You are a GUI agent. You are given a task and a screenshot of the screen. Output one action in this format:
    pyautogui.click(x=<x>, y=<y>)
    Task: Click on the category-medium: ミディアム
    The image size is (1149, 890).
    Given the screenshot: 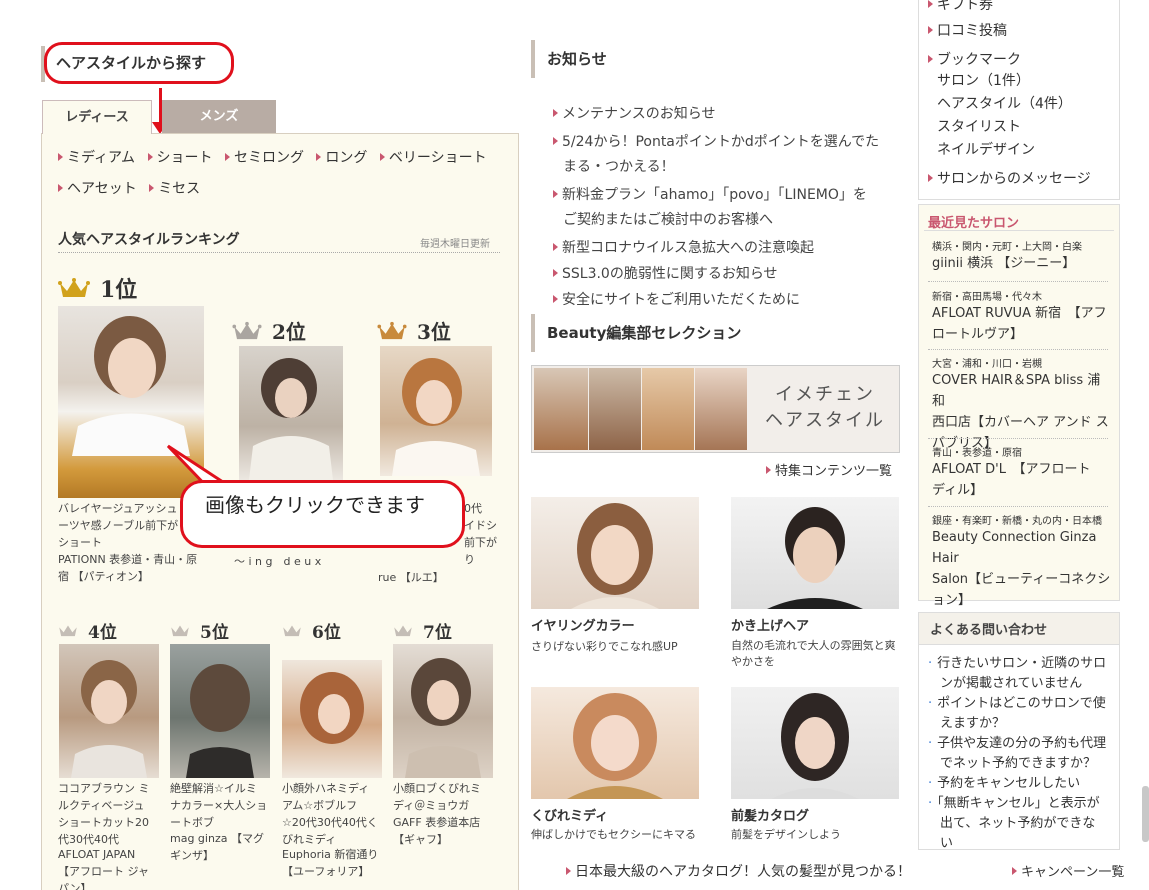 What is the action you would take?
    pyautogui.click(x=96, y=158)
    